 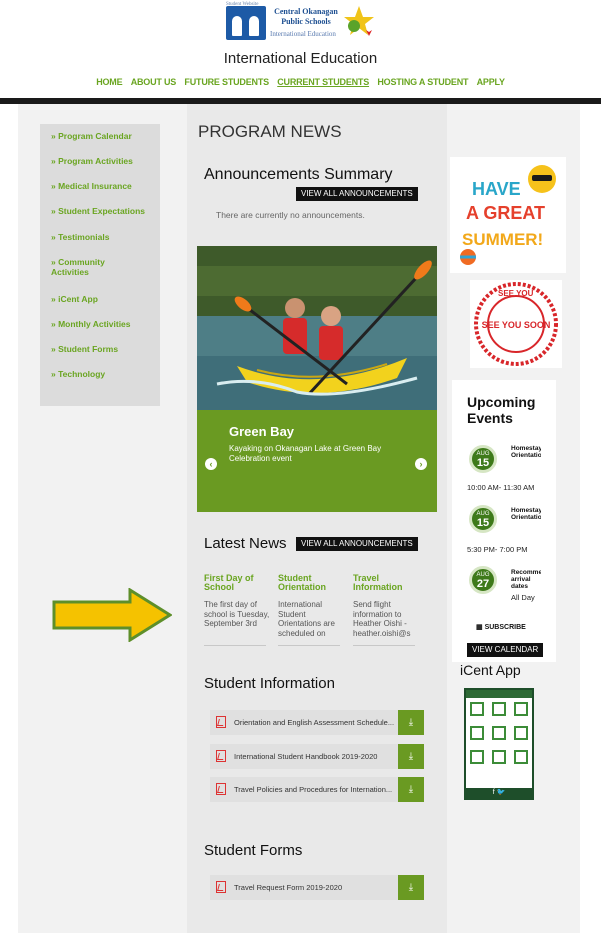 What do you see at coordinates (112, 615) in the screenshot?
I see `yellow-arrow-icon` at bounding box center [112, 615].